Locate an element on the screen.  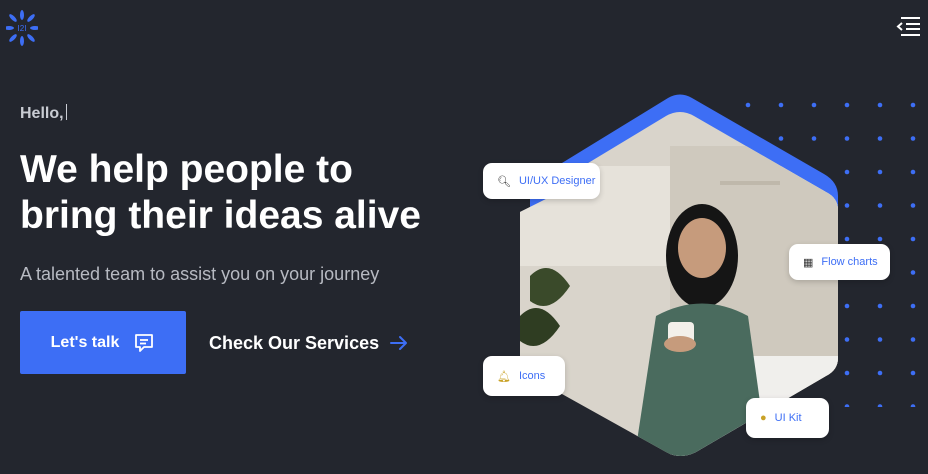
tag-flow-charts: ▦ Flow charts is located at coordinates (839, 262).